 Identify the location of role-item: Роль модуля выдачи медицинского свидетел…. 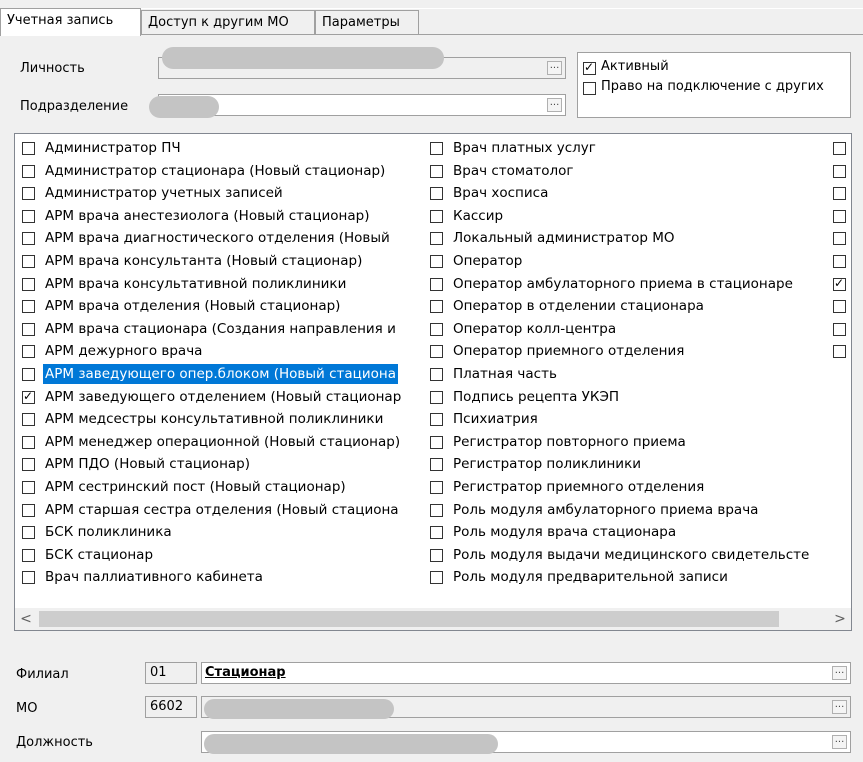
(631, 556).